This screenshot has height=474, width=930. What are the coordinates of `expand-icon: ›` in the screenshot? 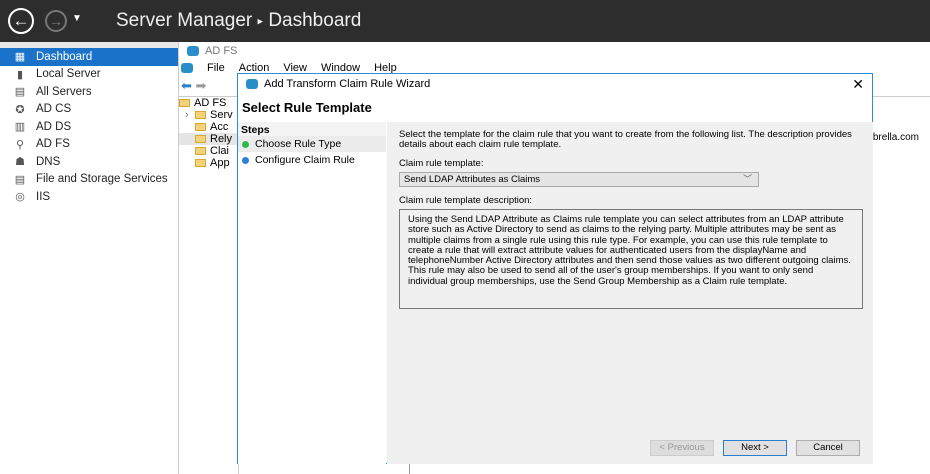 It's located at (190, 115).